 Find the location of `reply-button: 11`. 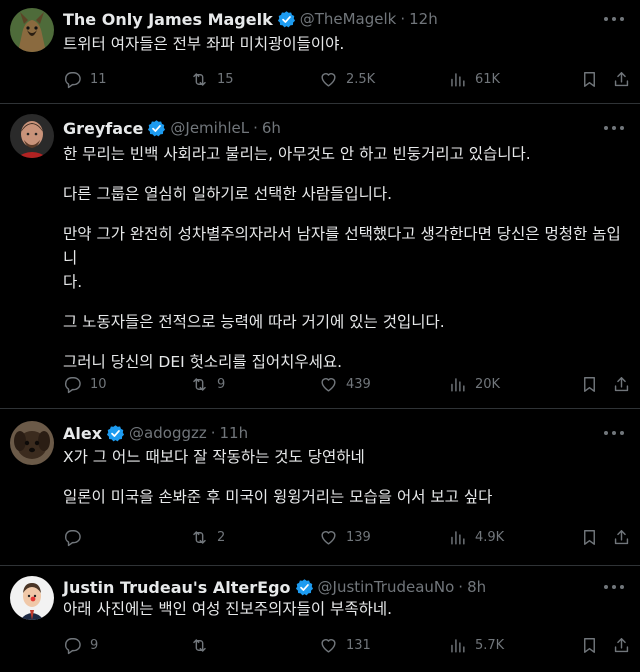

reply-button: 11 is located at coordinates (85, 79).